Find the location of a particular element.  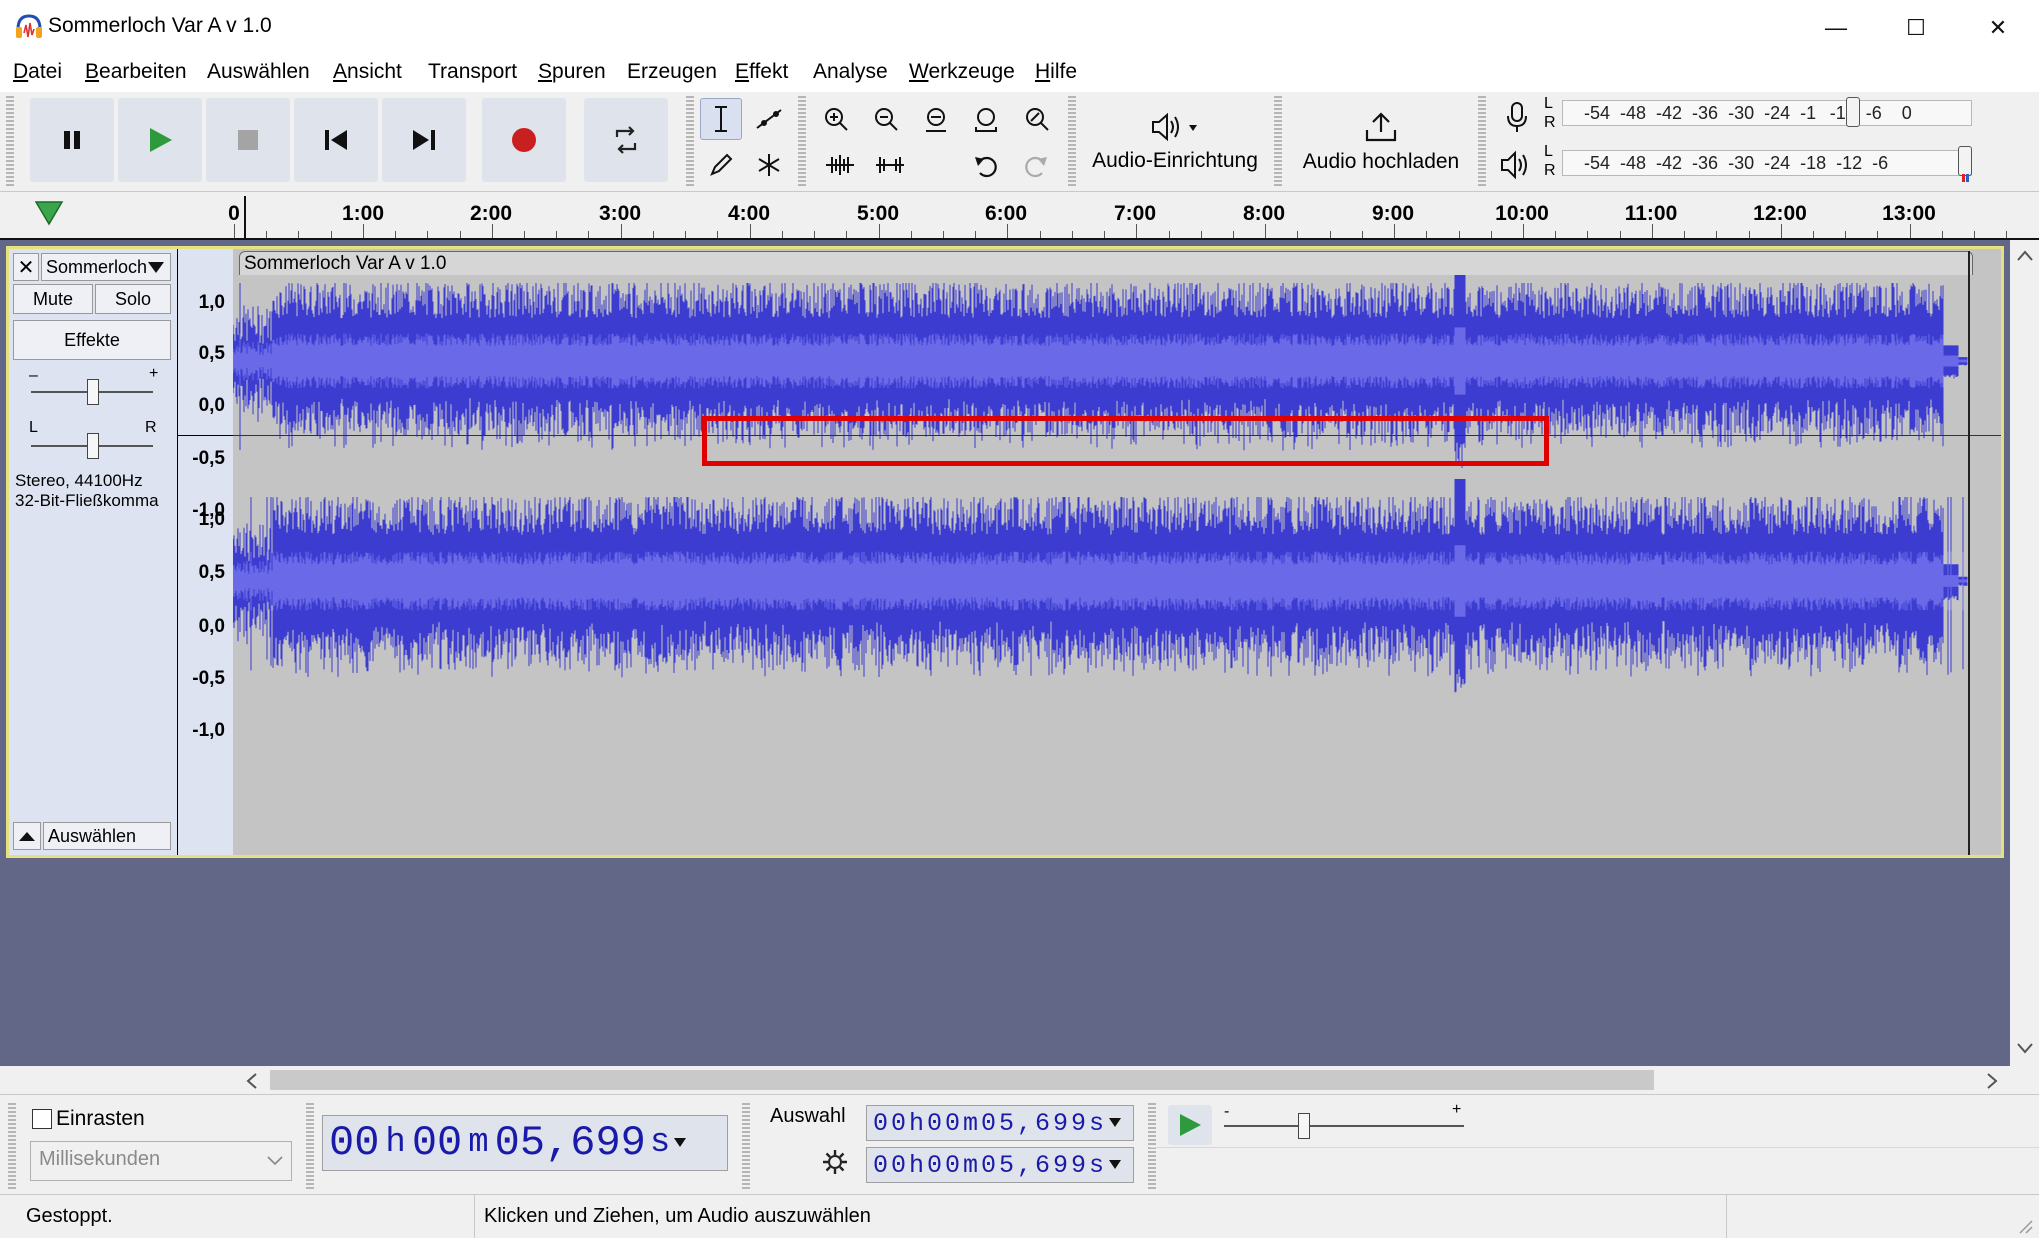

menu-effekt: Effekt is located at coordinates (761, 72).